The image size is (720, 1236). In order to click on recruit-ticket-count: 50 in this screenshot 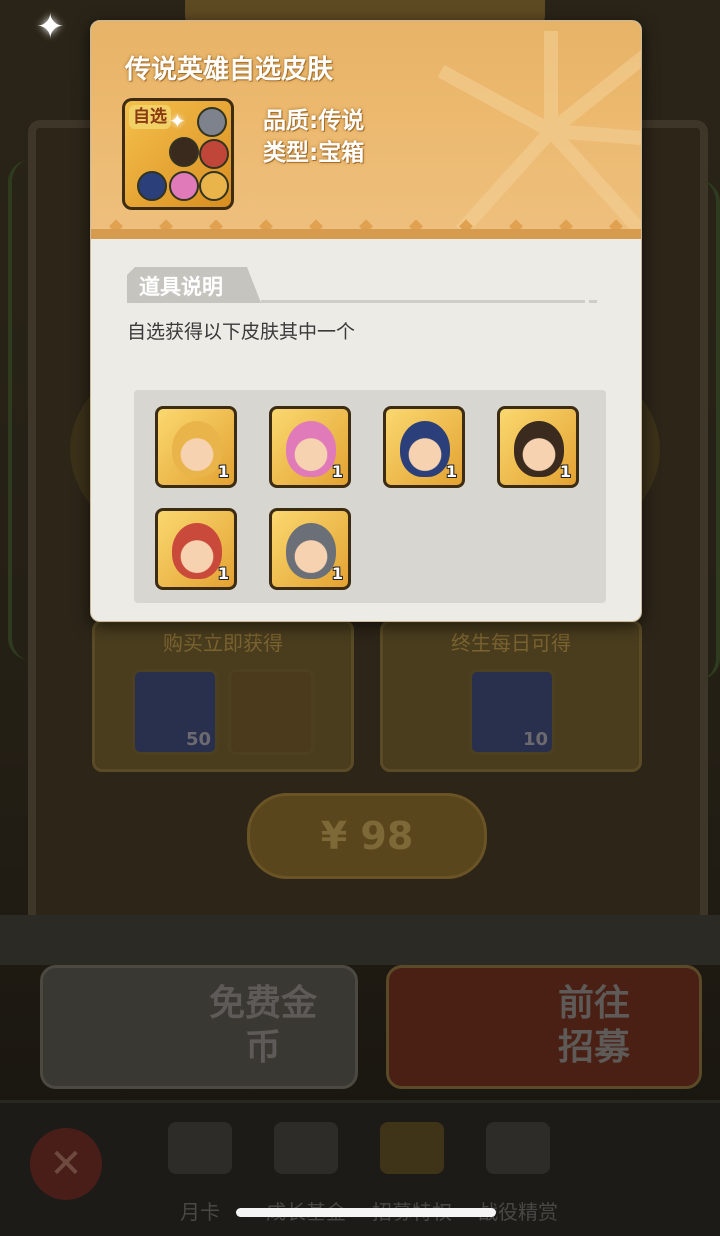, I will do `click(198, 739)`.